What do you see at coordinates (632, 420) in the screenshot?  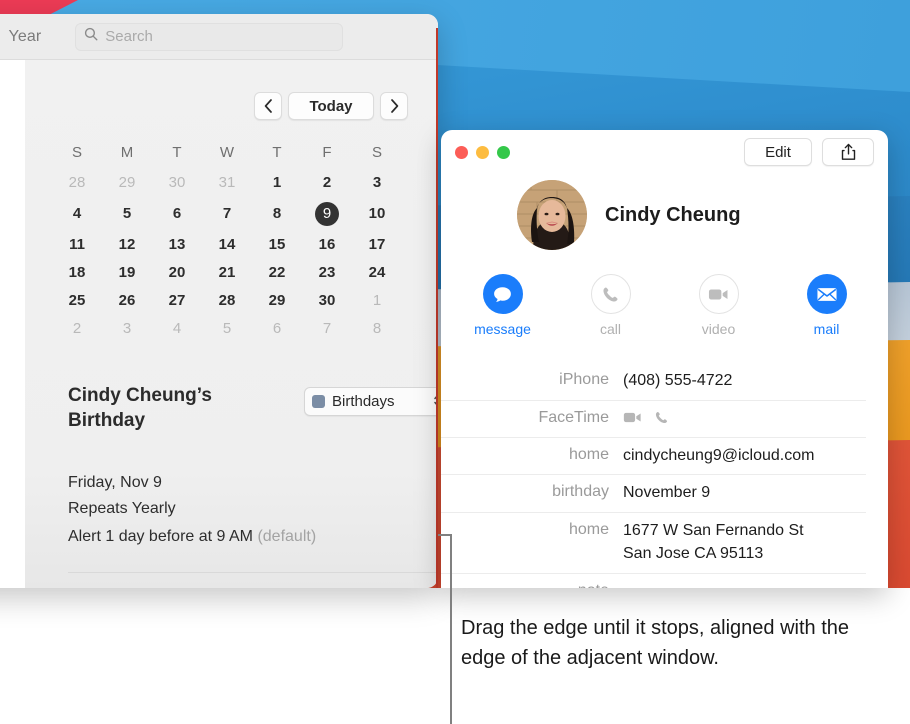 I see `video-camera-icon` at bounding box center [632, 420].